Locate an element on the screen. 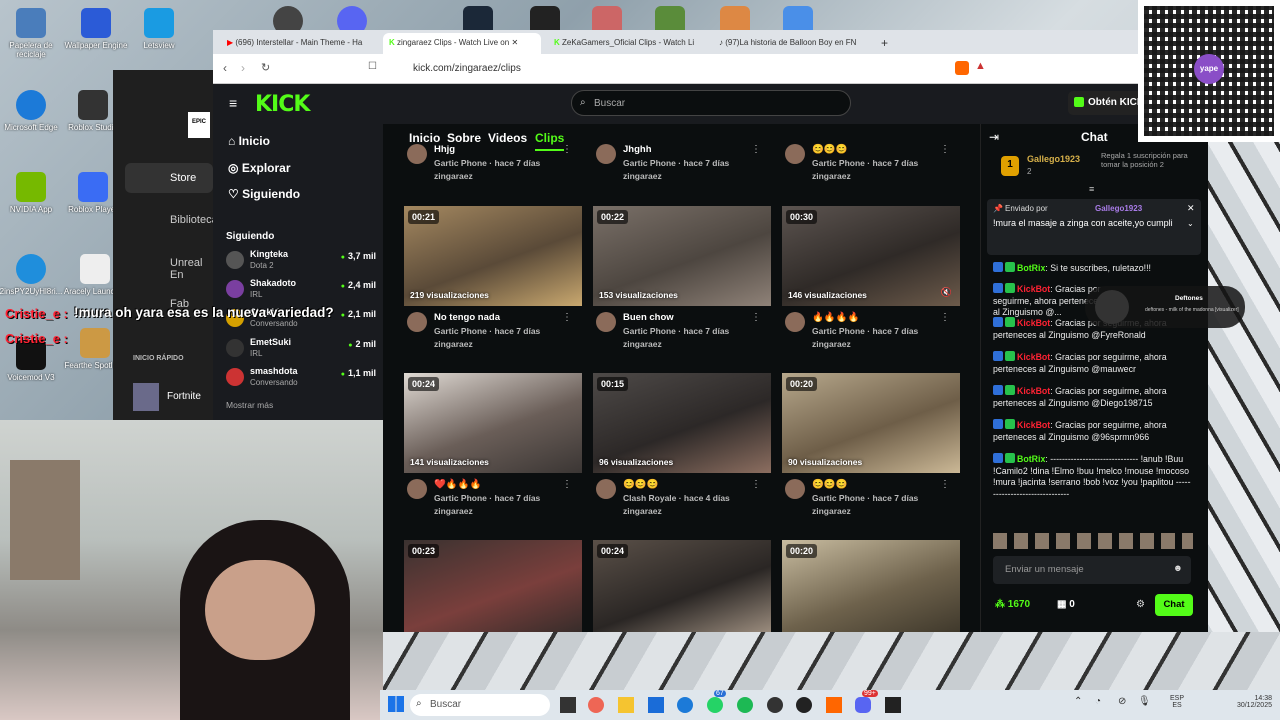 The width and height of the screenshot is (1280, 720). nav-inicio: ⌂ Inicio is located at coordinates (249, 141).